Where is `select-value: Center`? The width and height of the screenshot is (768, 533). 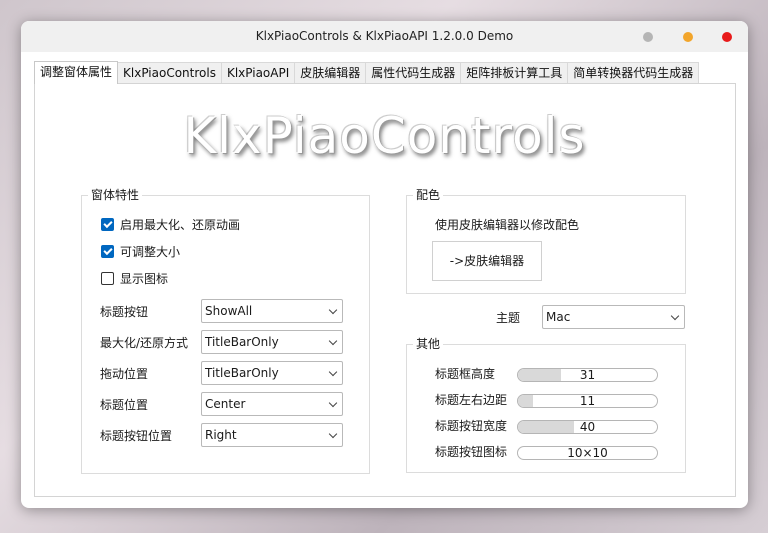
select-value: Center is located at coordinates (225, 404).